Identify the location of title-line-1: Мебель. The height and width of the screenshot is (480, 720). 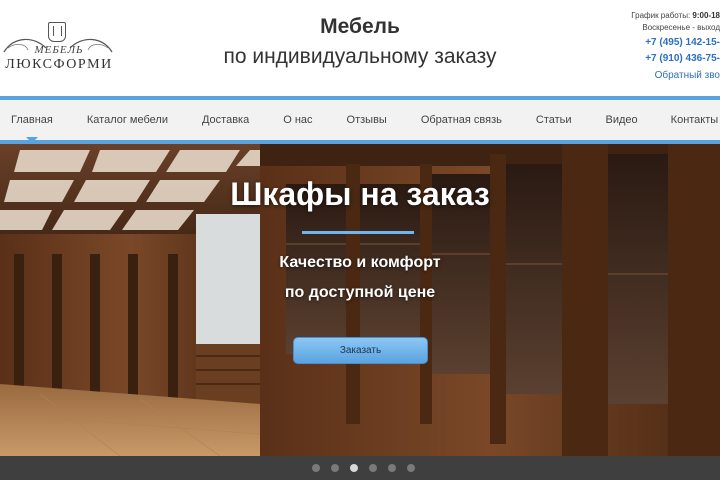
(360, 26).